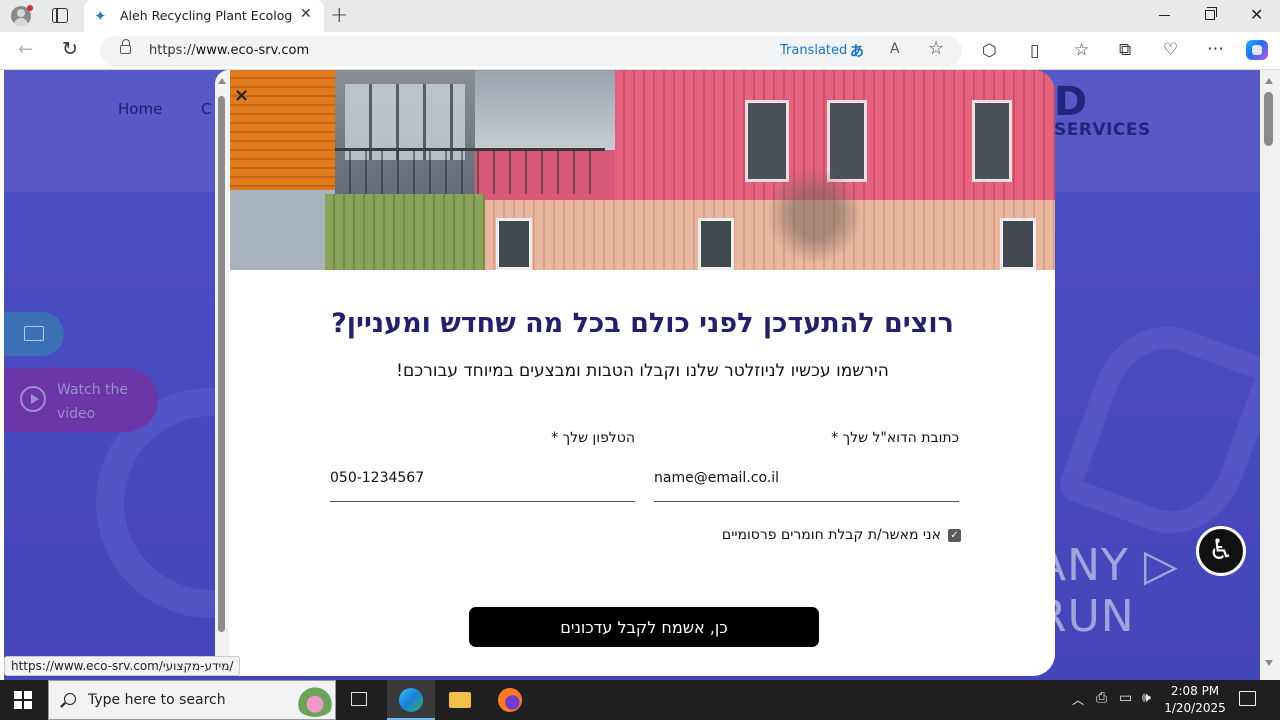 The height and width of the screenshot is (720, 1280). I want to click on page-scroll-down-icon, so click(1269, 663).